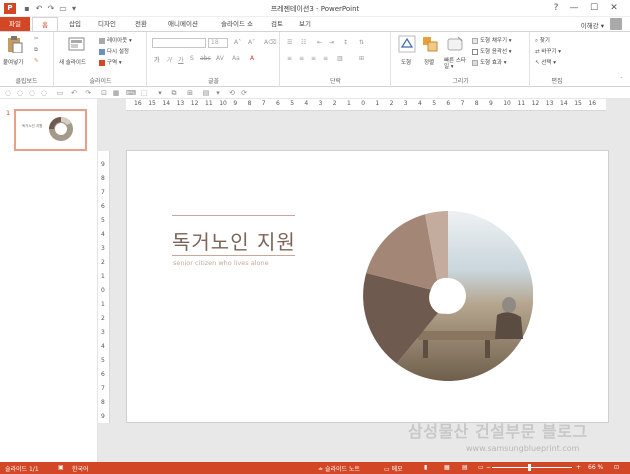 This screenshot has width=630, height=474. I want to click on tab-animations: 애니메이션, so click(183, 24).